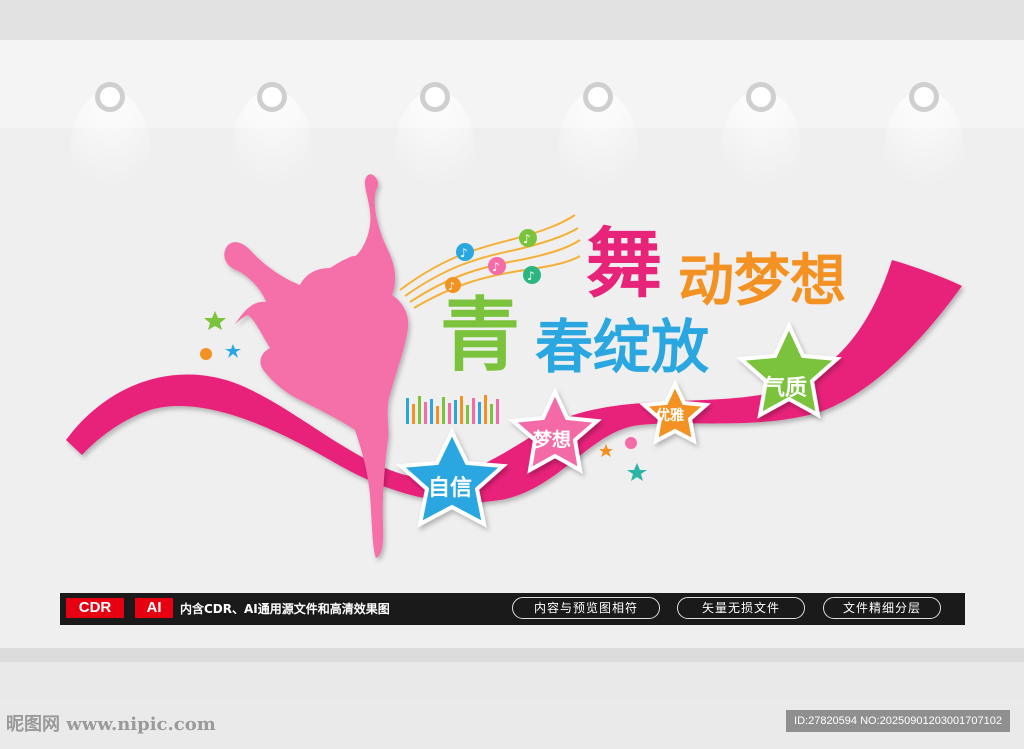 Image resolution: width=1024 pixels, height=749 pixels. What do you see at coordinates (785, 388) in the screenshot?
I see `star-label-temperament: 气质` at bounding box center [785, 388].